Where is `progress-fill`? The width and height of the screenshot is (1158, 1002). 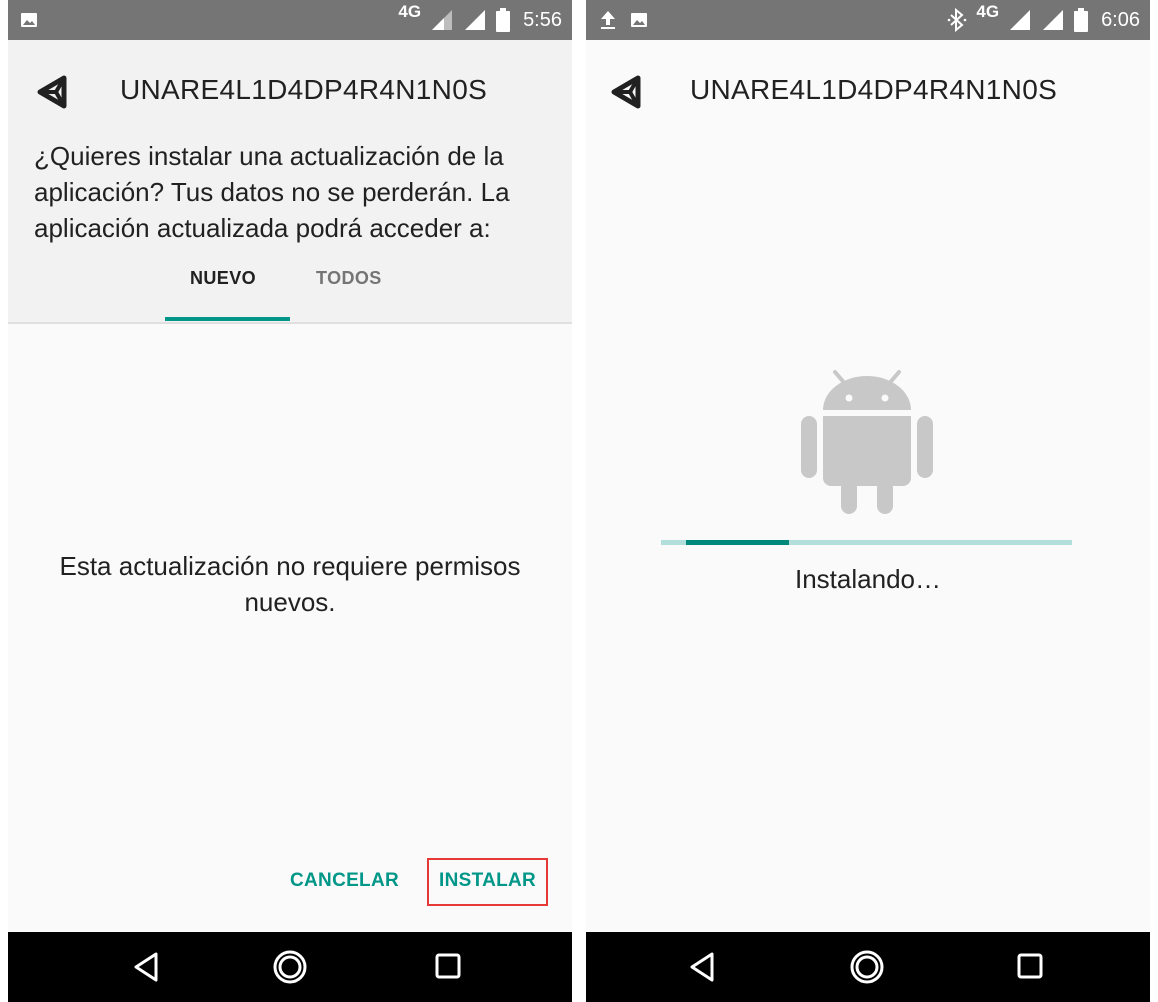
progress-fill is located at coordinates (737, 542).